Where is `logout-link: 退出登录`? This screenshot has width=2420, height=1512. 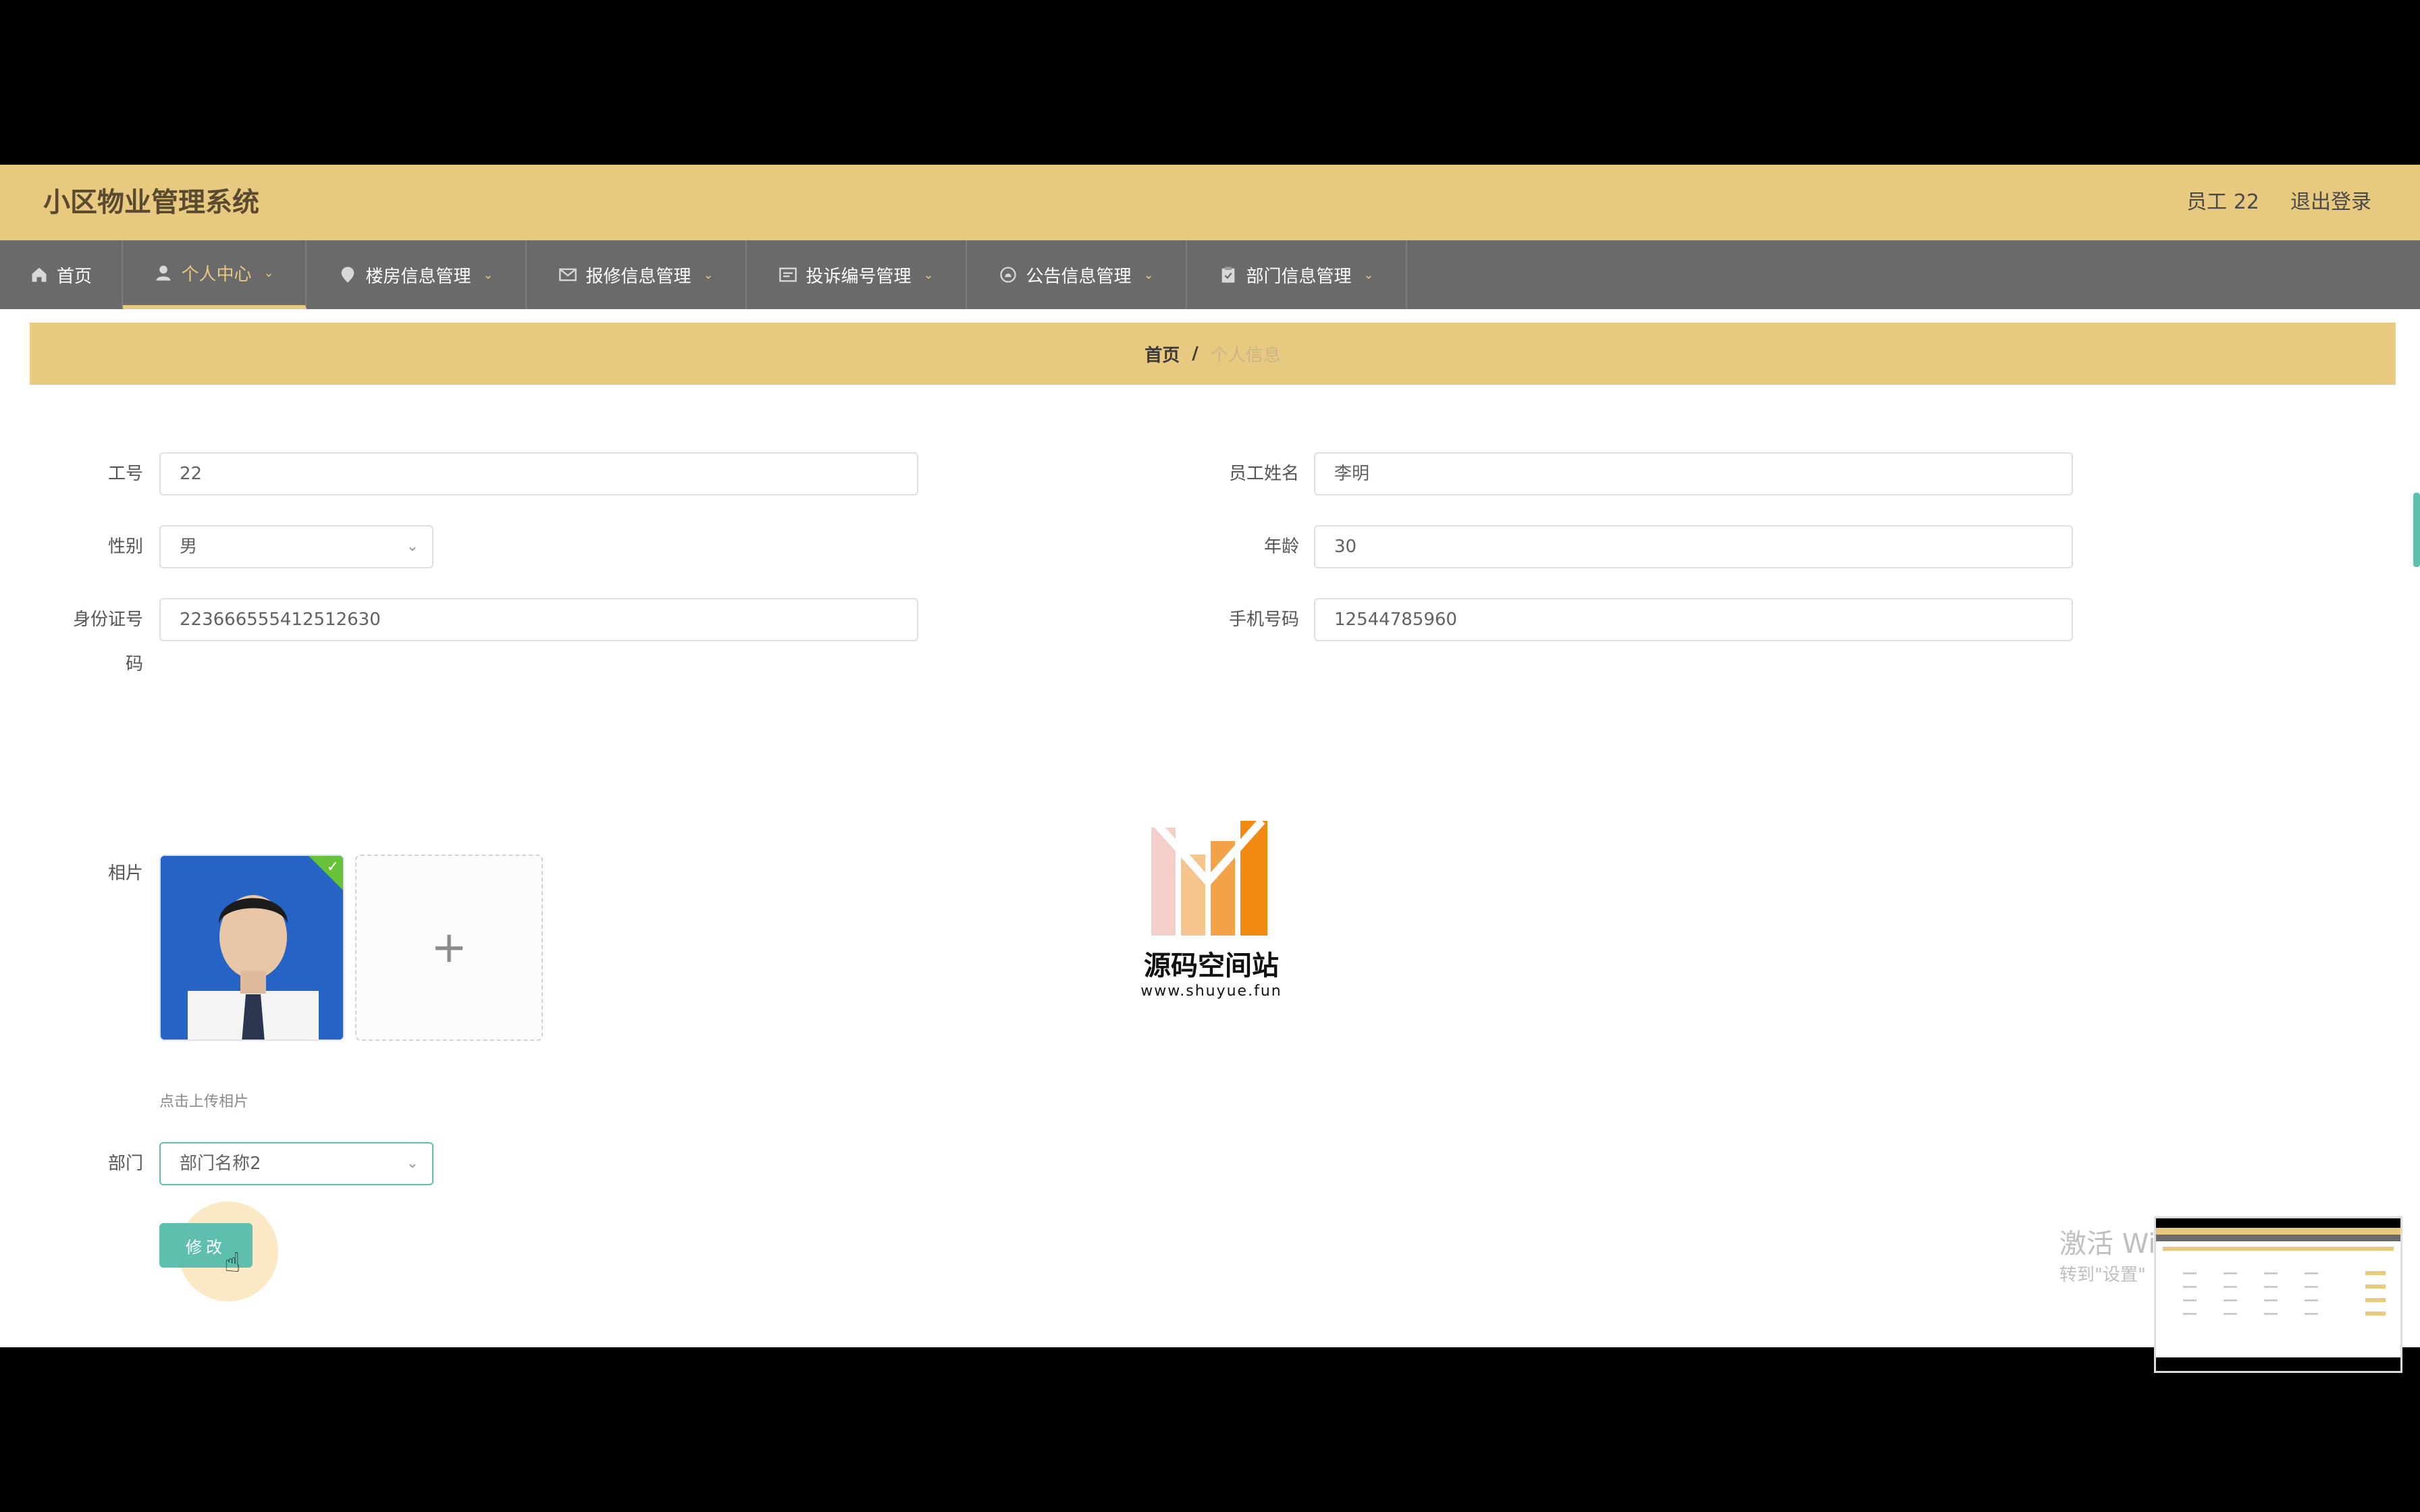
logout-link: 退出登录 is located at coordinates (2330, 202).